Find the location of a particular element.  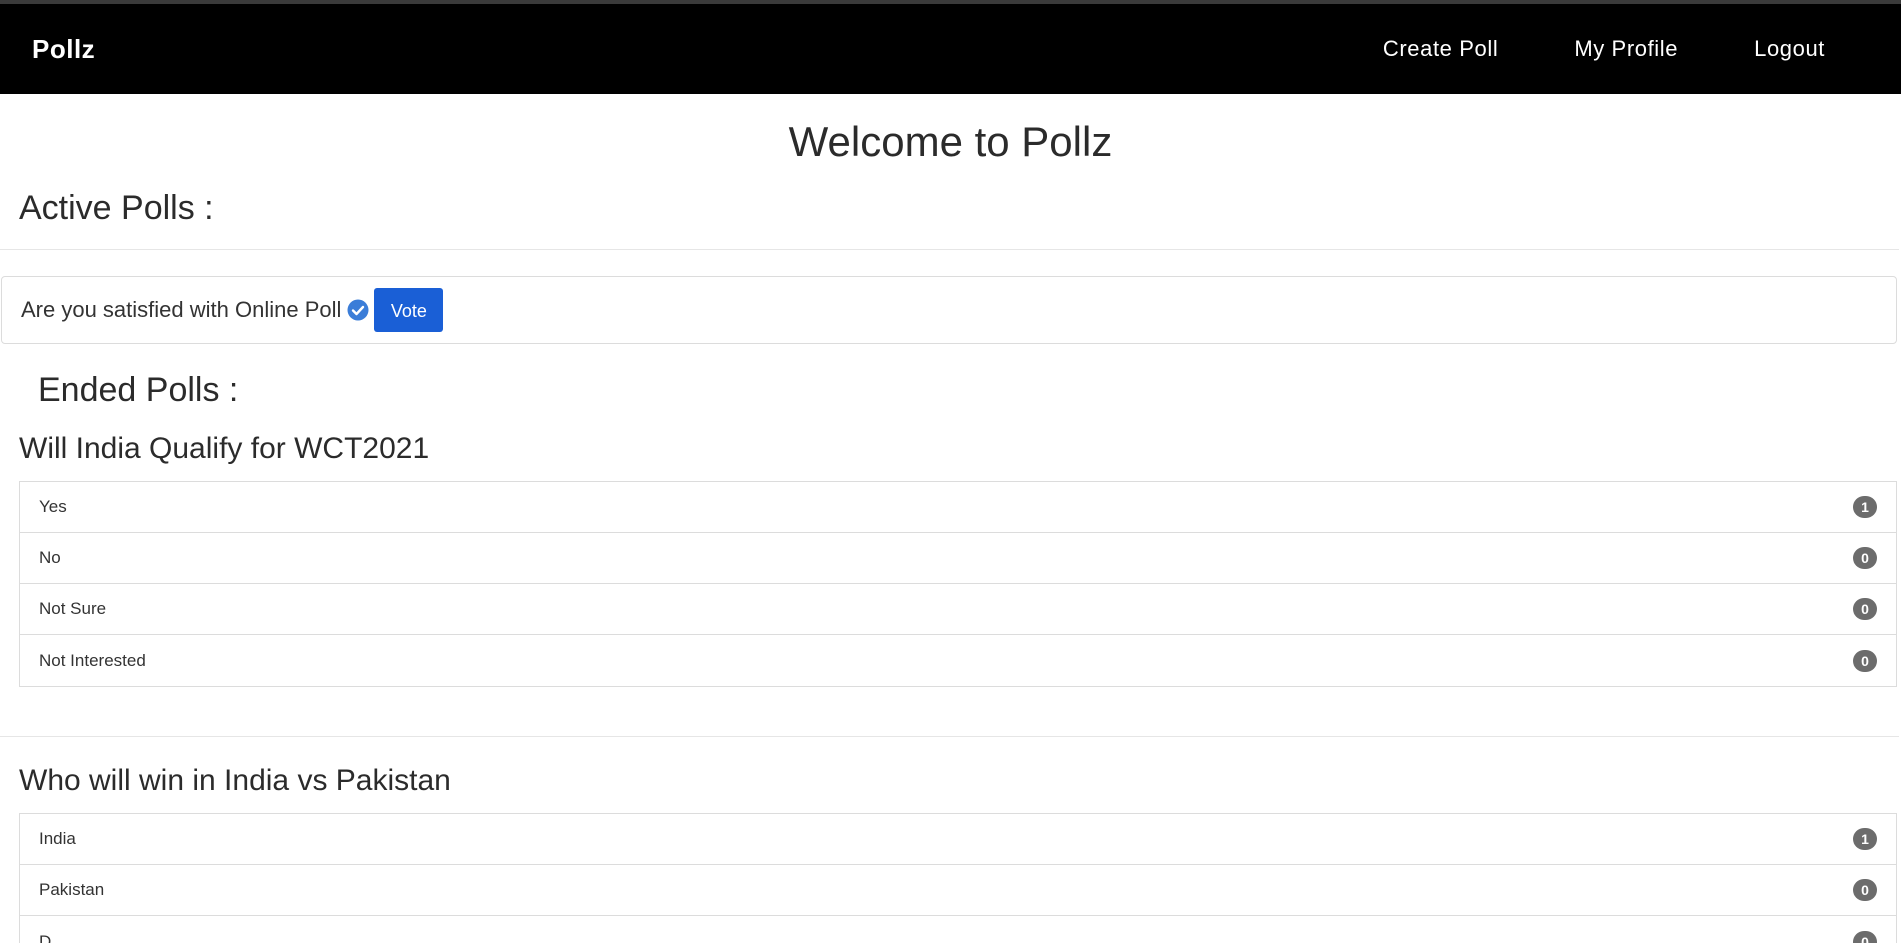

list-item: Not Sure 0 is located at coordinates (958, 609).